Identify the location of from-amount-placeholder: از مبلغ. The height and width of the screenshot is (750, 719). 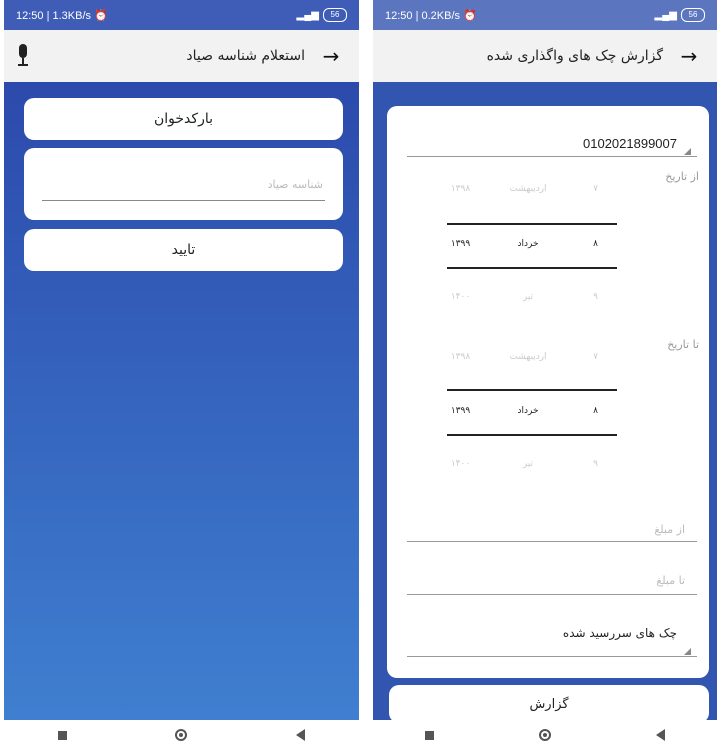
(669, 529).